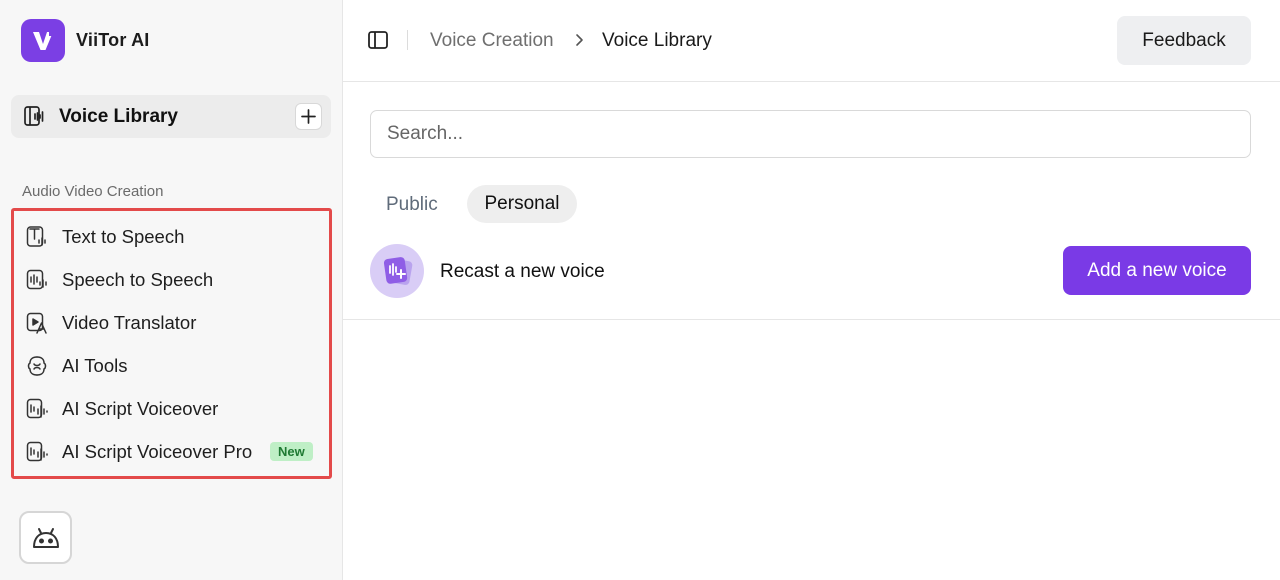  I want to click on sidebar-item-speech-to-speech: Speech to Speech, so click(119, 280).